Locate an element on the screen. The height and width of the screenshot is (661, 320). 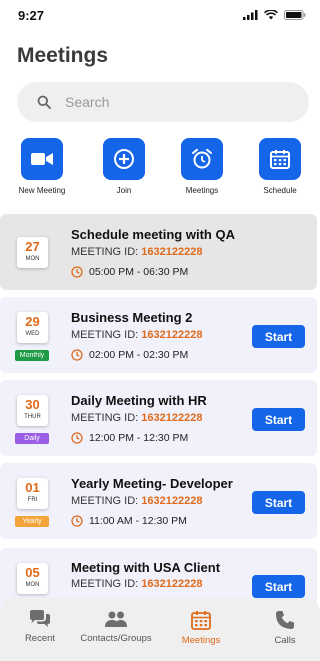
meetings-action: Meetings is located at coordinates (202, 166).